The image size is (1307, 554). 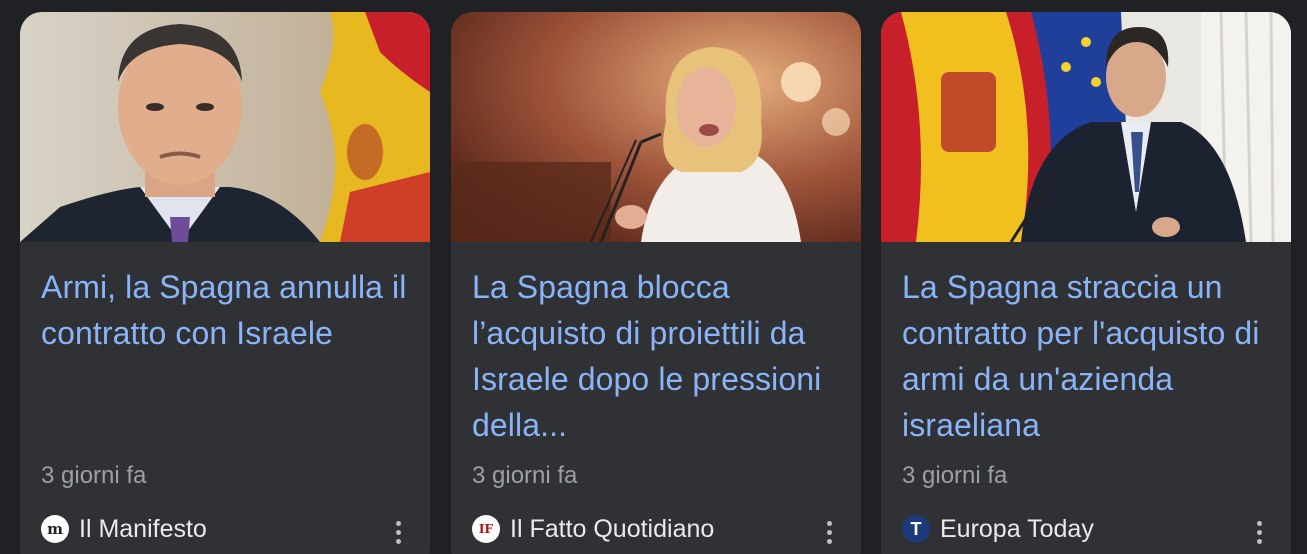 I want to click on il-fatto-quotidiano-logo-icon: IF, so click(x=486, y=529).